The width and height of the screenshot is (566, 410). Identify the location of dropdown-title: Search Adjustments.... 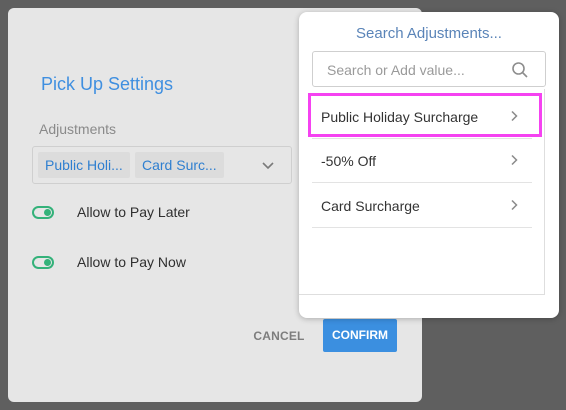
(429, 33).